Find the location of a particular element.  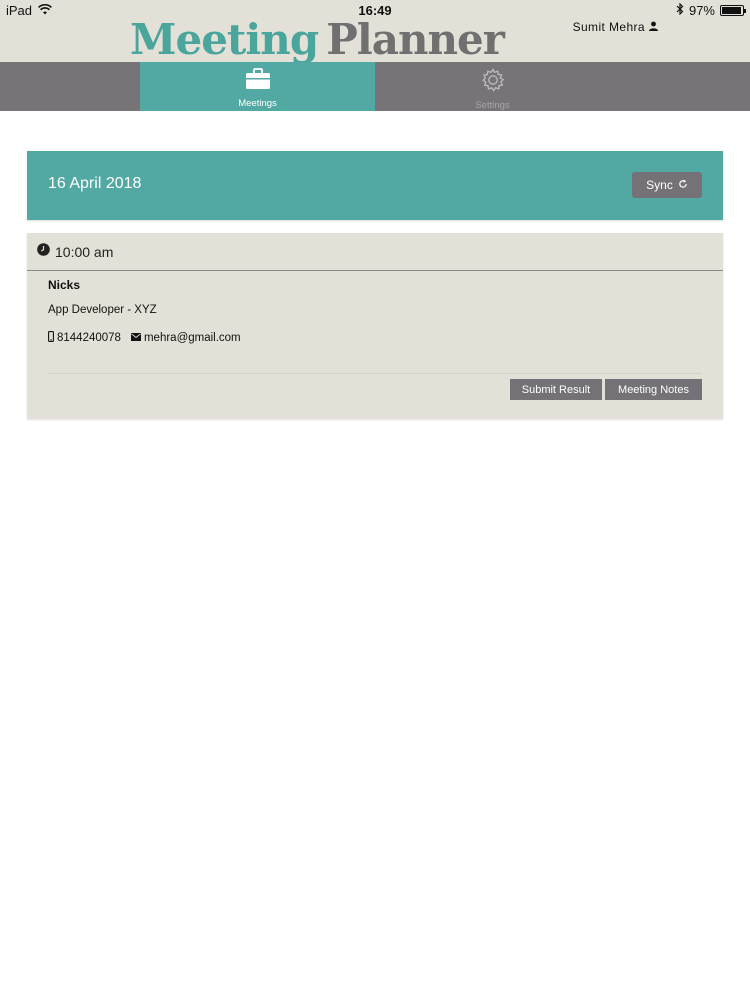

status-right: 97% is located at coordinates (711, 10).